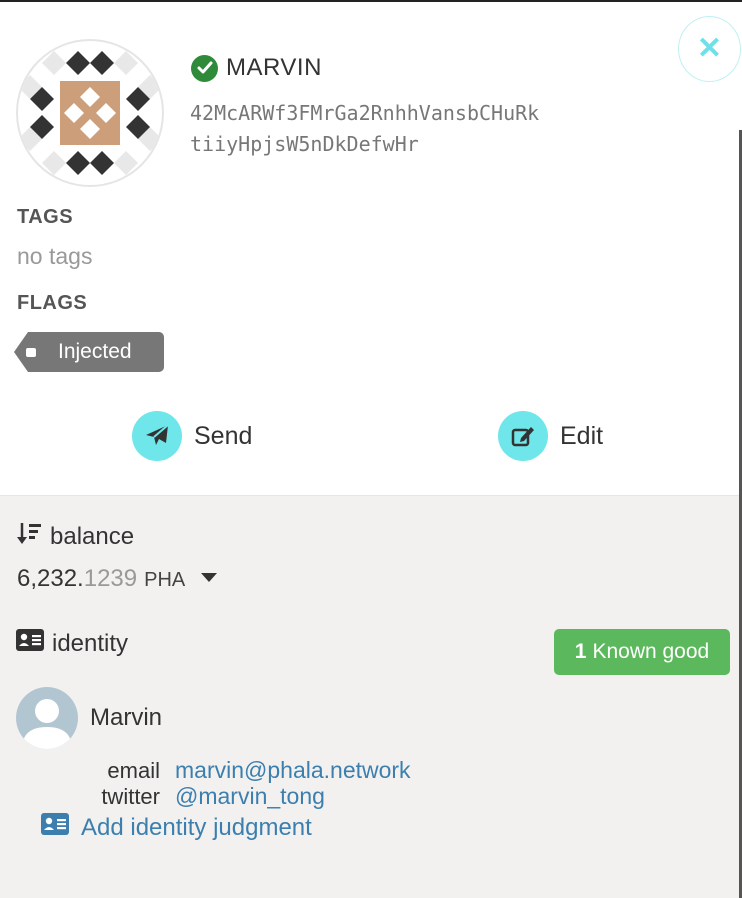  What do you see at coordinates (130, 796) in the screenshot?
I see `twitter-label: twitter` at bounding box center [130, 796].